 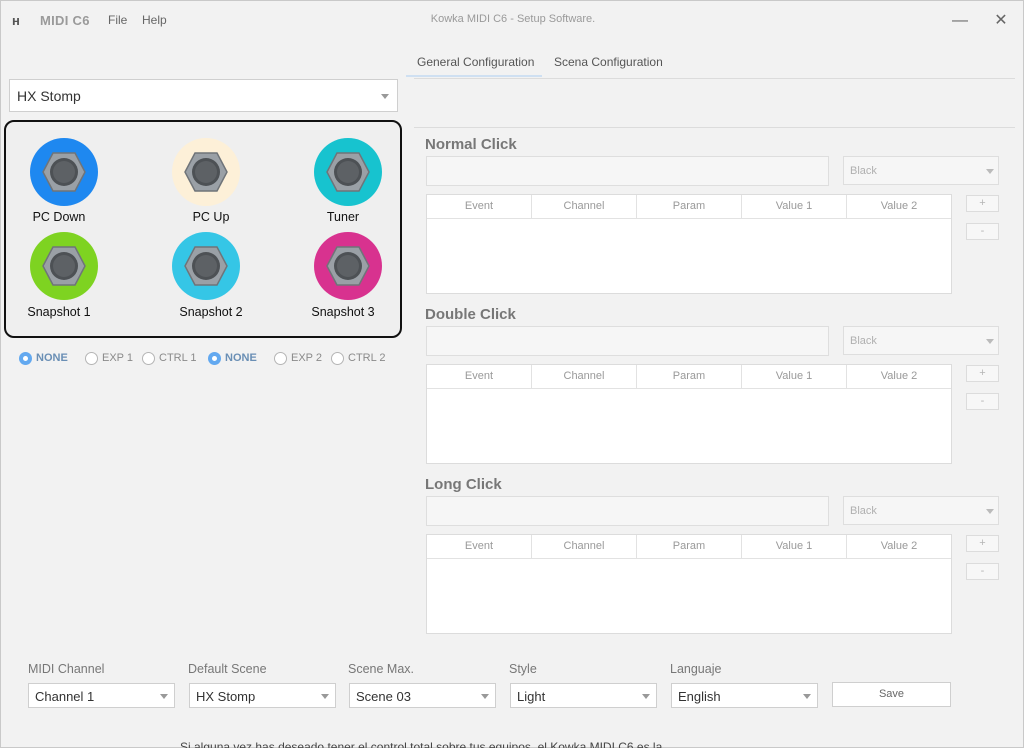 What do you see at coordinates (699, 696) in the screenshot?
I see `language-value: English` at bounding box center [699, 696].